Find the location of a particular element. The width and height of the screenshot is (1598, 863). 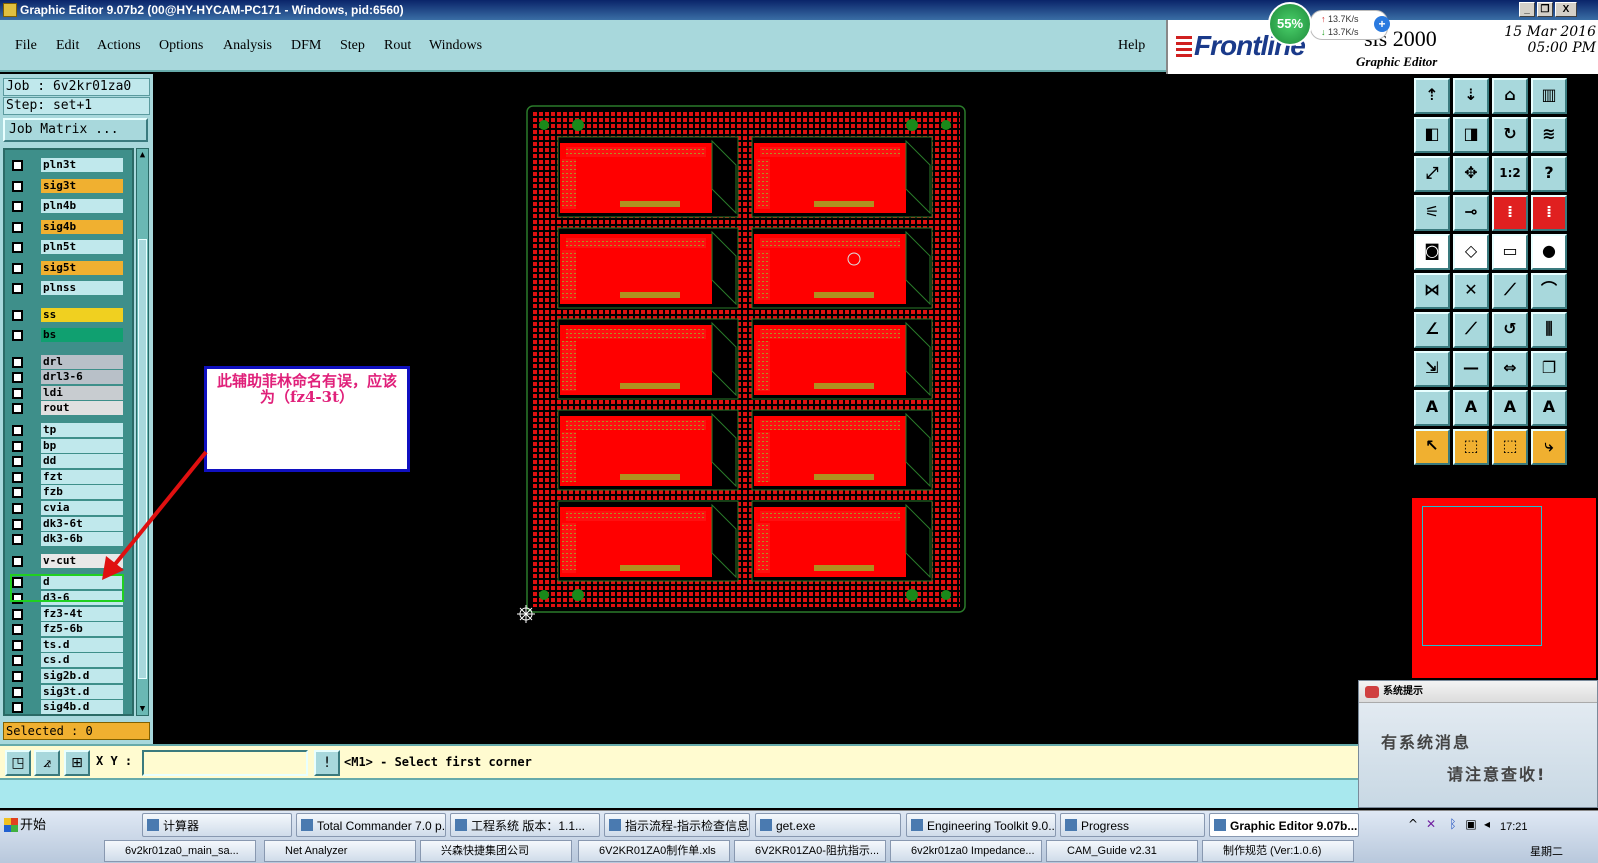

pan-left-icon: ◧ is located at coordinates (1432, 135).